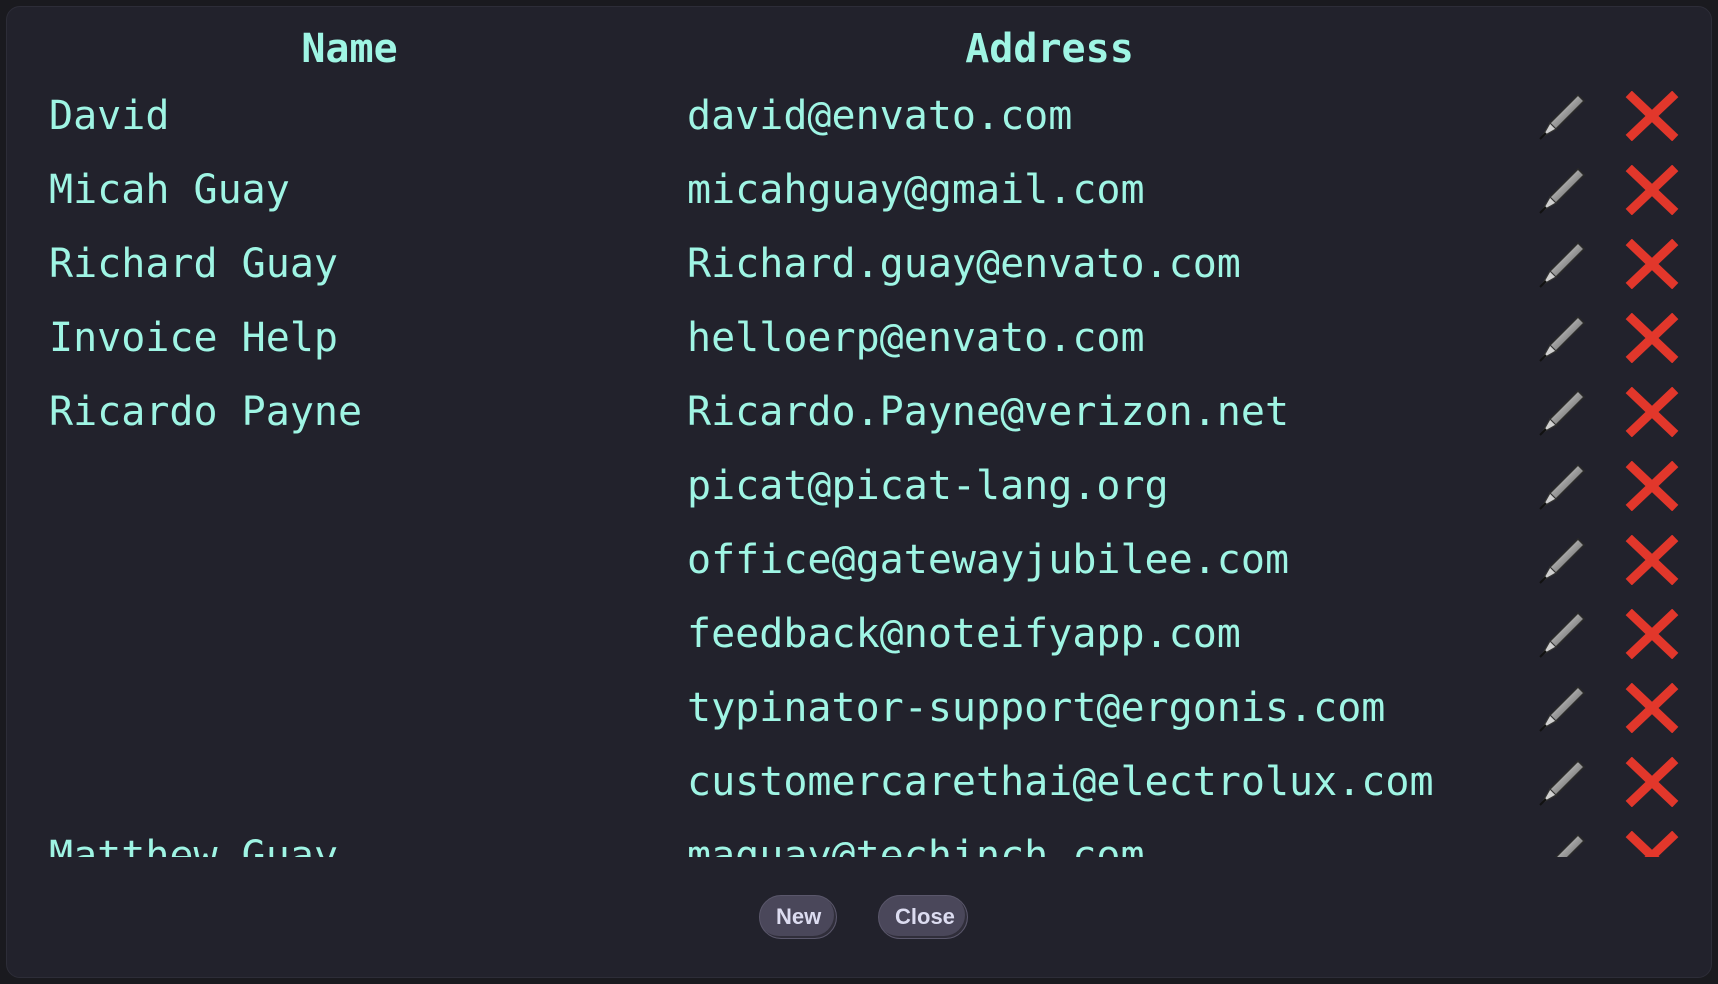  Describe the element at coordinates (1036, 708) in the screenshot. I see `row-address: typinator-support@ergonis.com` at that location.